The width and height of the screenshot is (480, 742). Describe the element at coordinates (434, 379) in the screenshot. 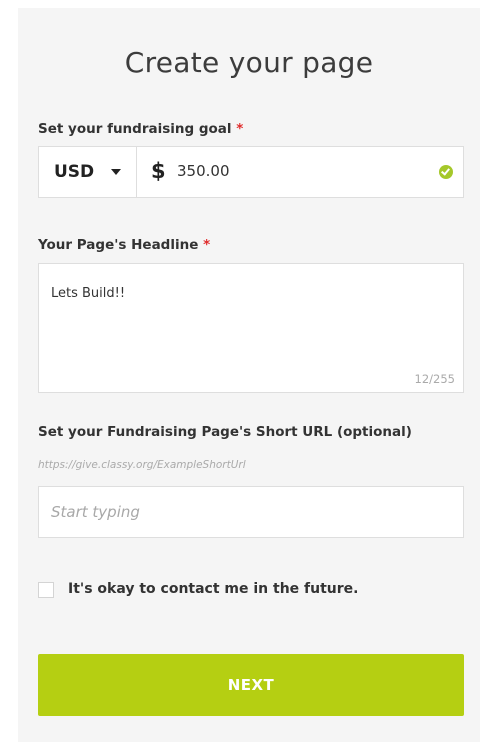

I see `headline-char-counter: 12/255` at that location.